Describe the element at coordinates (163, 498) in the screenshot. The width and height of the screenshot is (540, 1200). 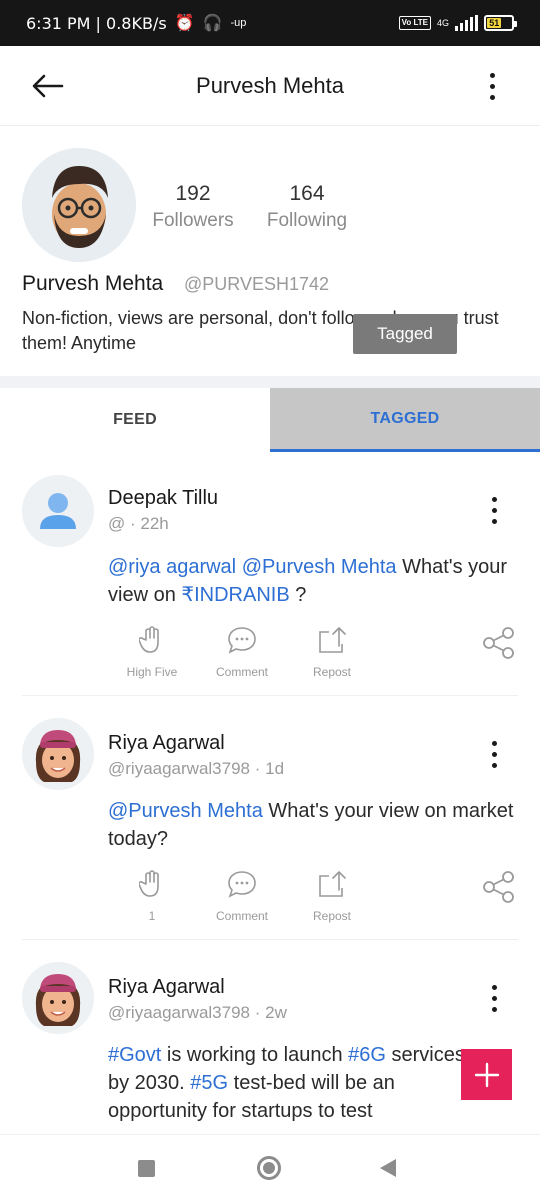
I see `post-author: Deepak Tillu` at that location.